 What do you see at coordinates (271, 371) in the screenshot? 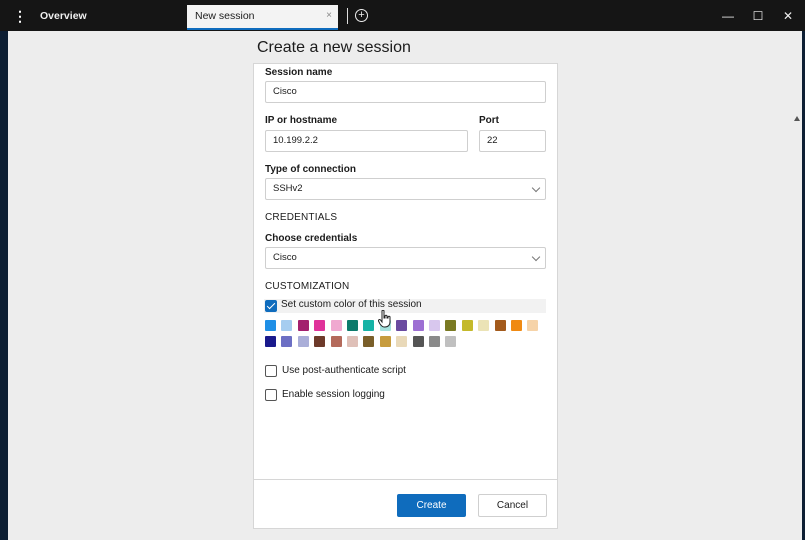
I see `post-auth-script-checkbox` at bounding box center [271, 371].